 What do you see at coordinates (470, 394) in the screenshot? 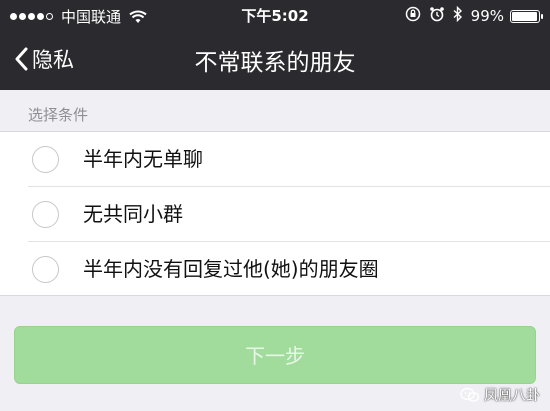
I see `wechat-logo-icon` at bounding box center [470, 394].